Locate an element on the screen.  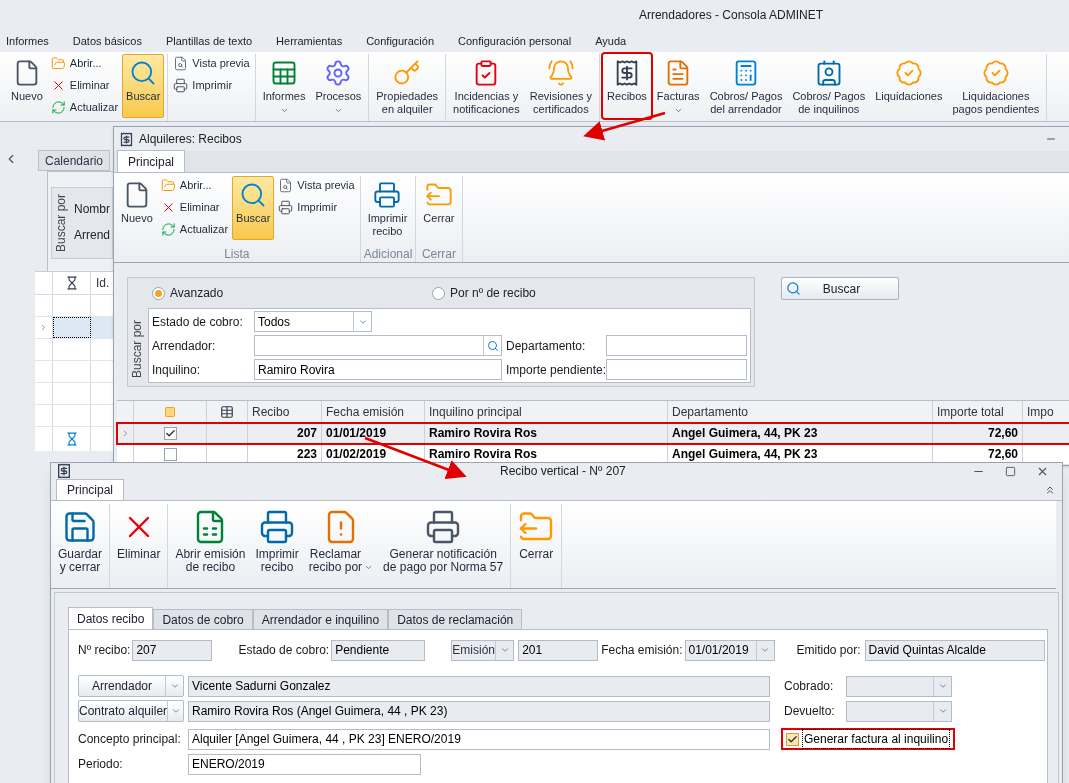
field-label: Arrend is located at coordinates (92, 235).